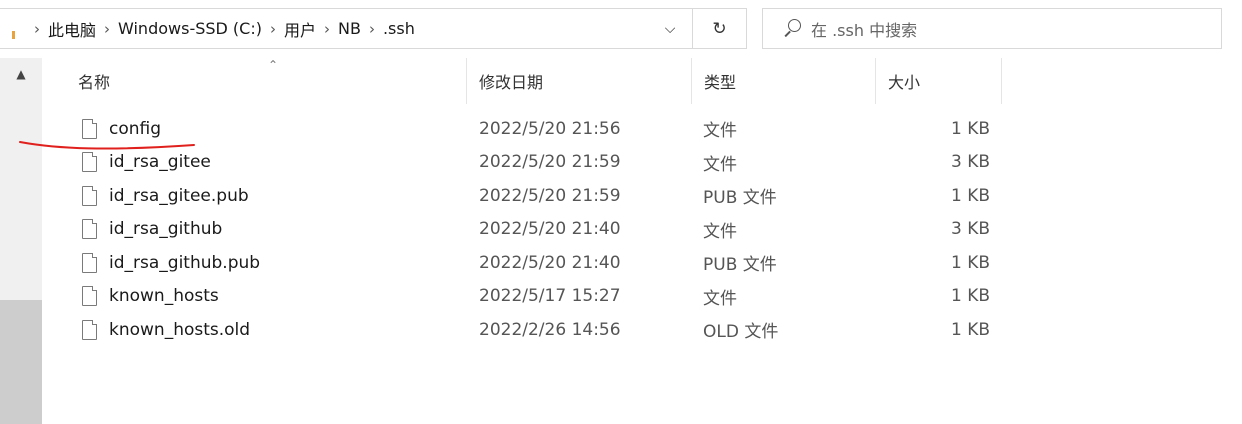 The height and width of the screenshot is (424, 1242). I want to click on breadcrumb-item-nb: NB, so click(349, 28).